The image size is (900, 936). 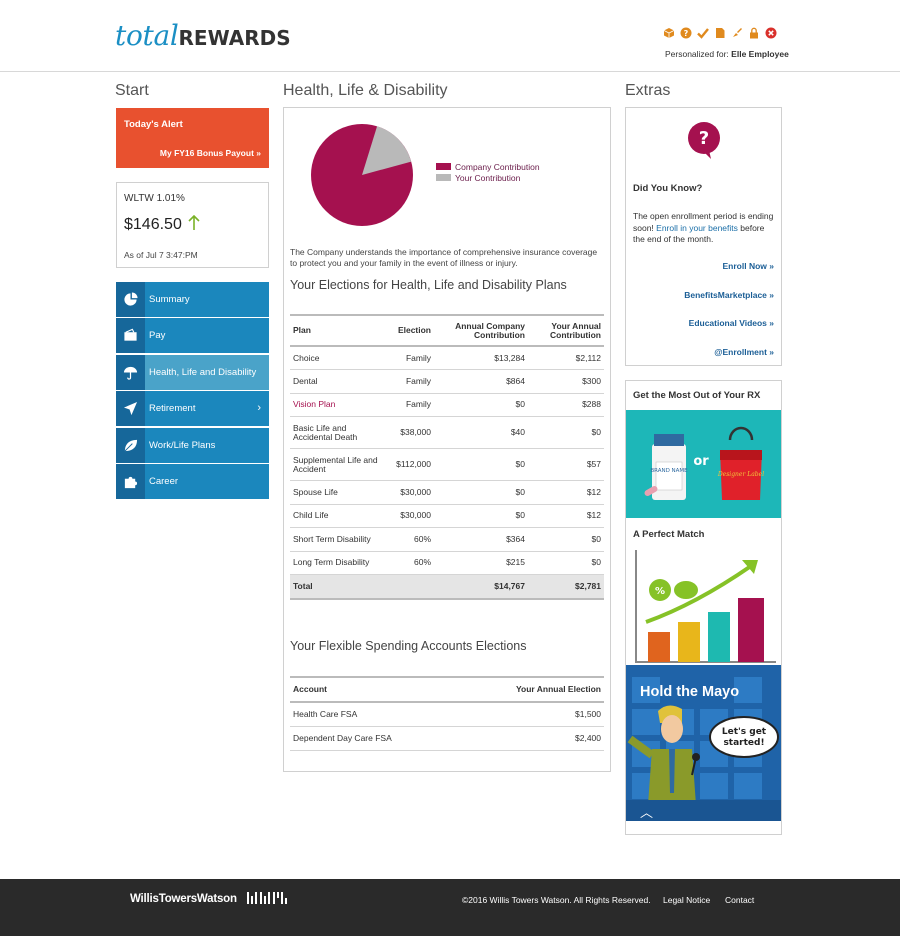 I want to click on table-cell: $215, so click(x=481, y=563).